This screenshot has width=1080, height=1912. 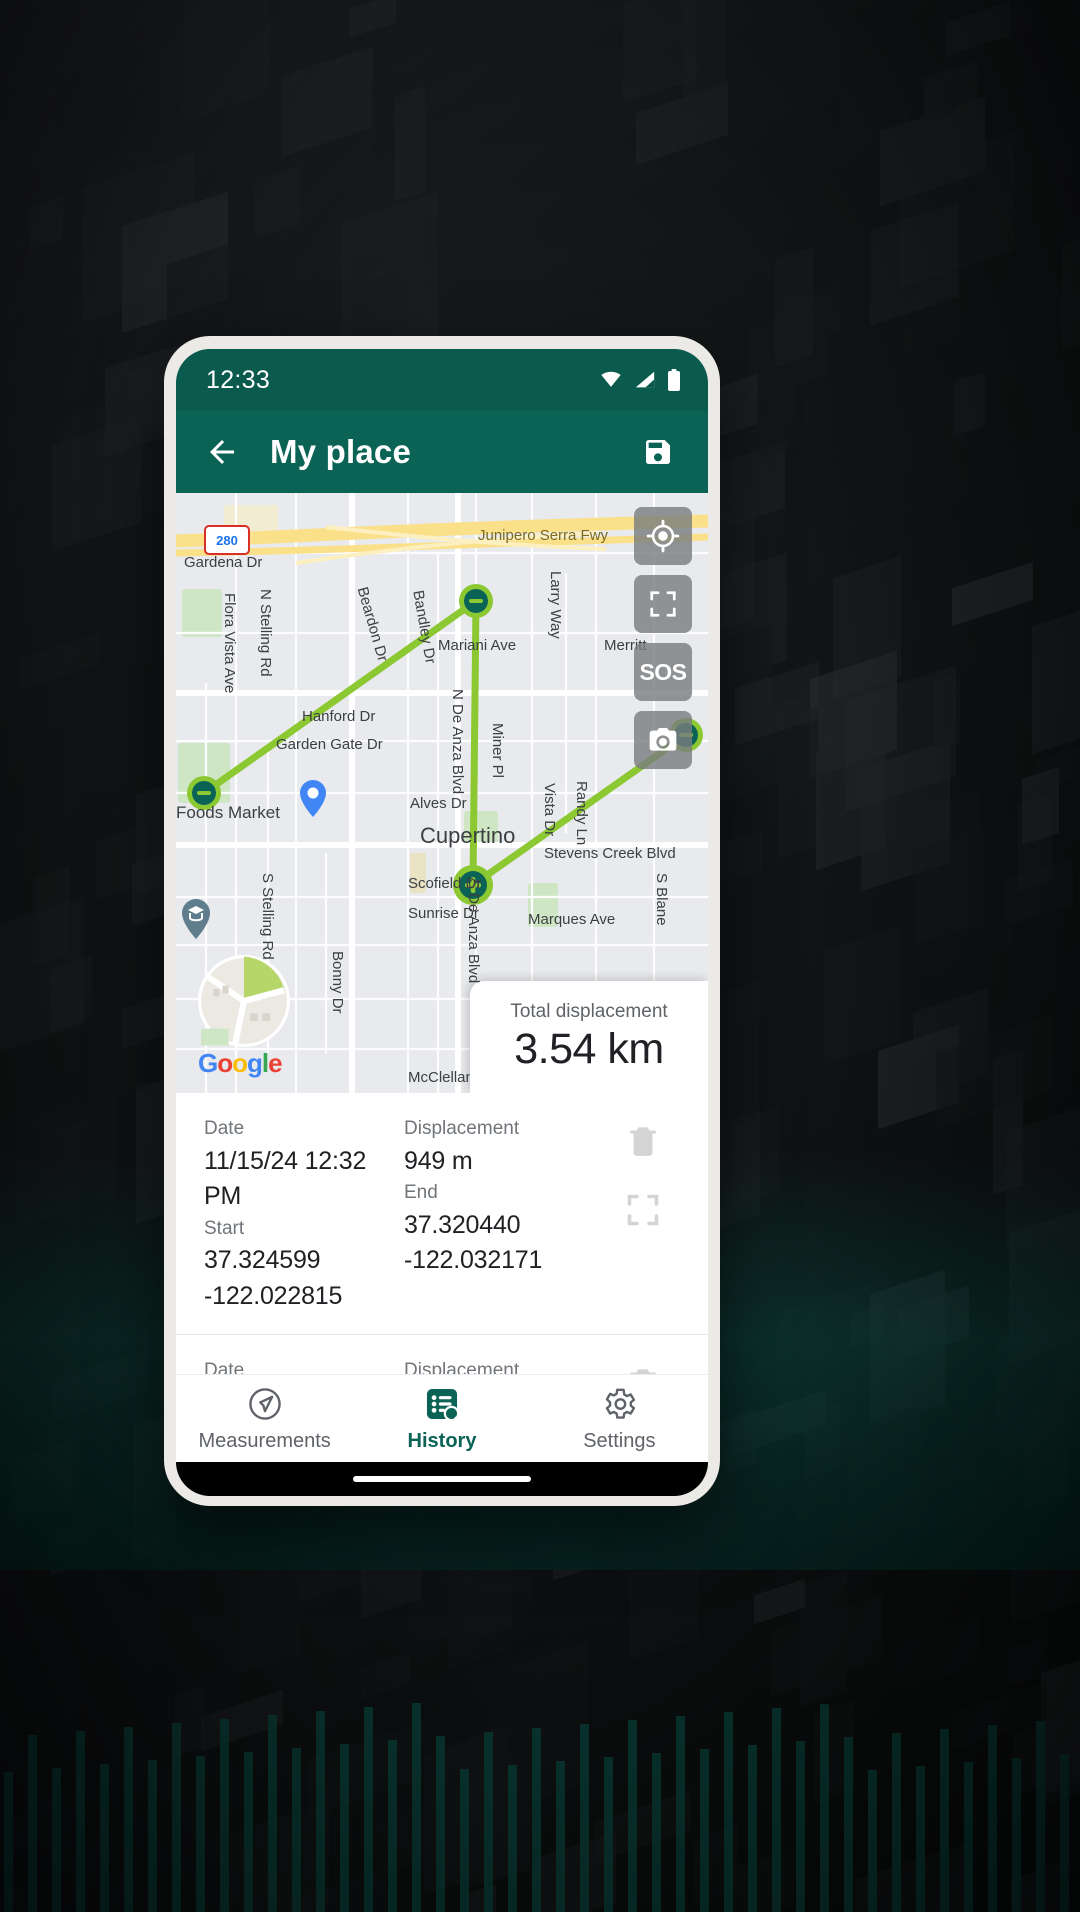 I want to click on save-button, so click(x=658, y=452).